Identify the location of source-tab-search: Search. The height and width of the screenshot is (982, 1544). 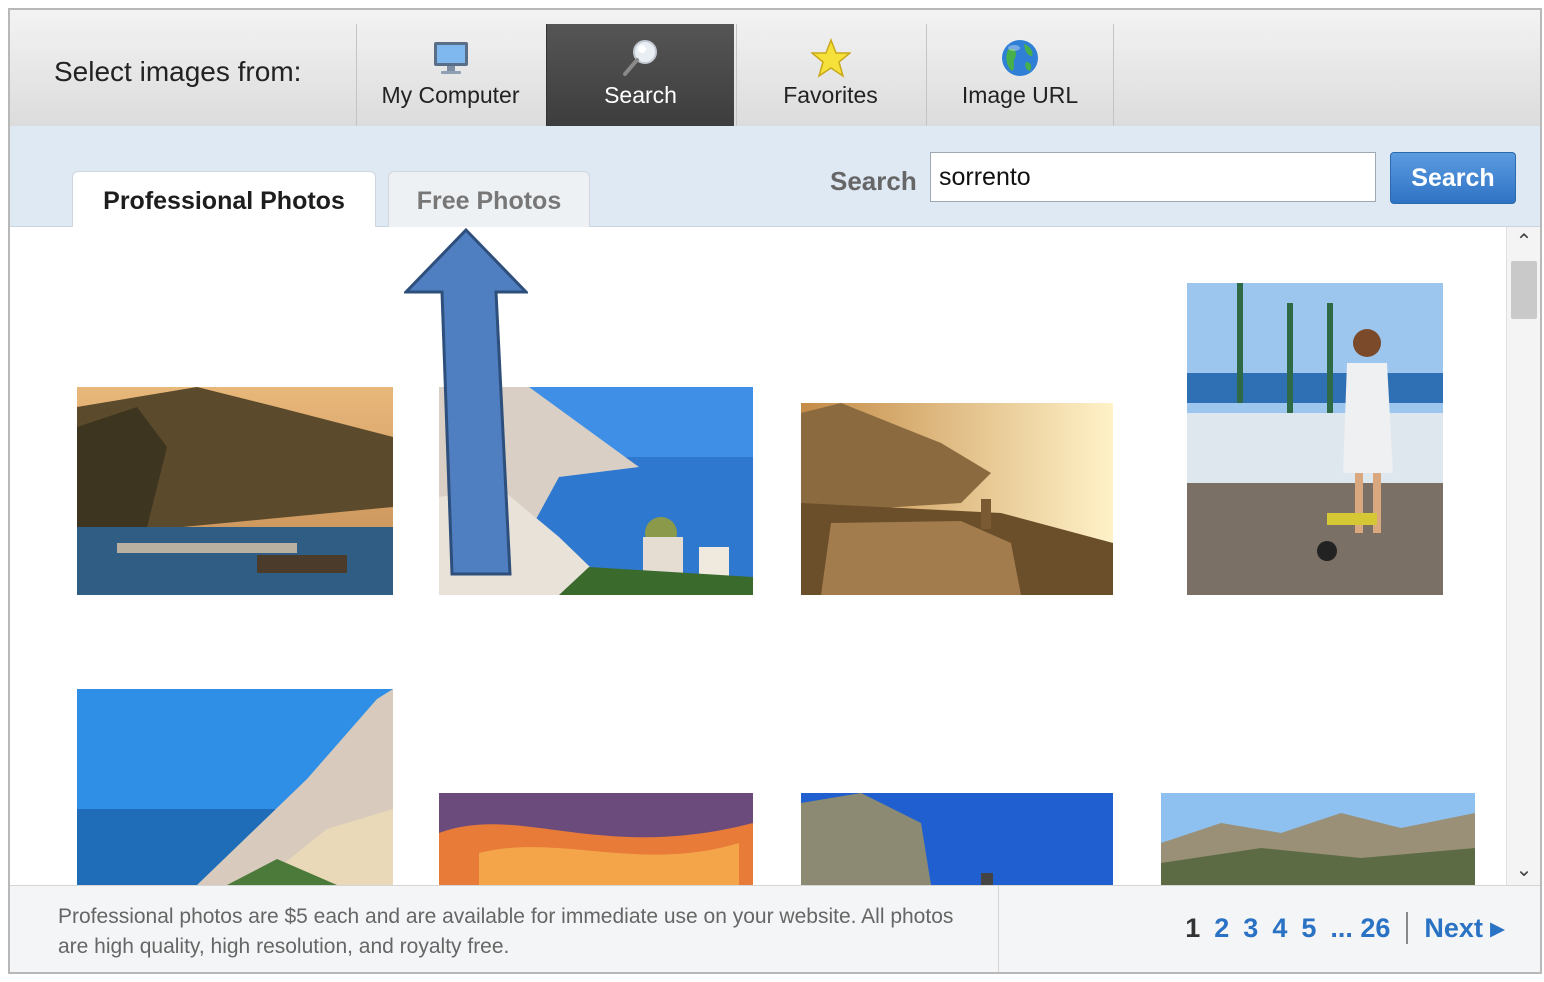
(640, 75).